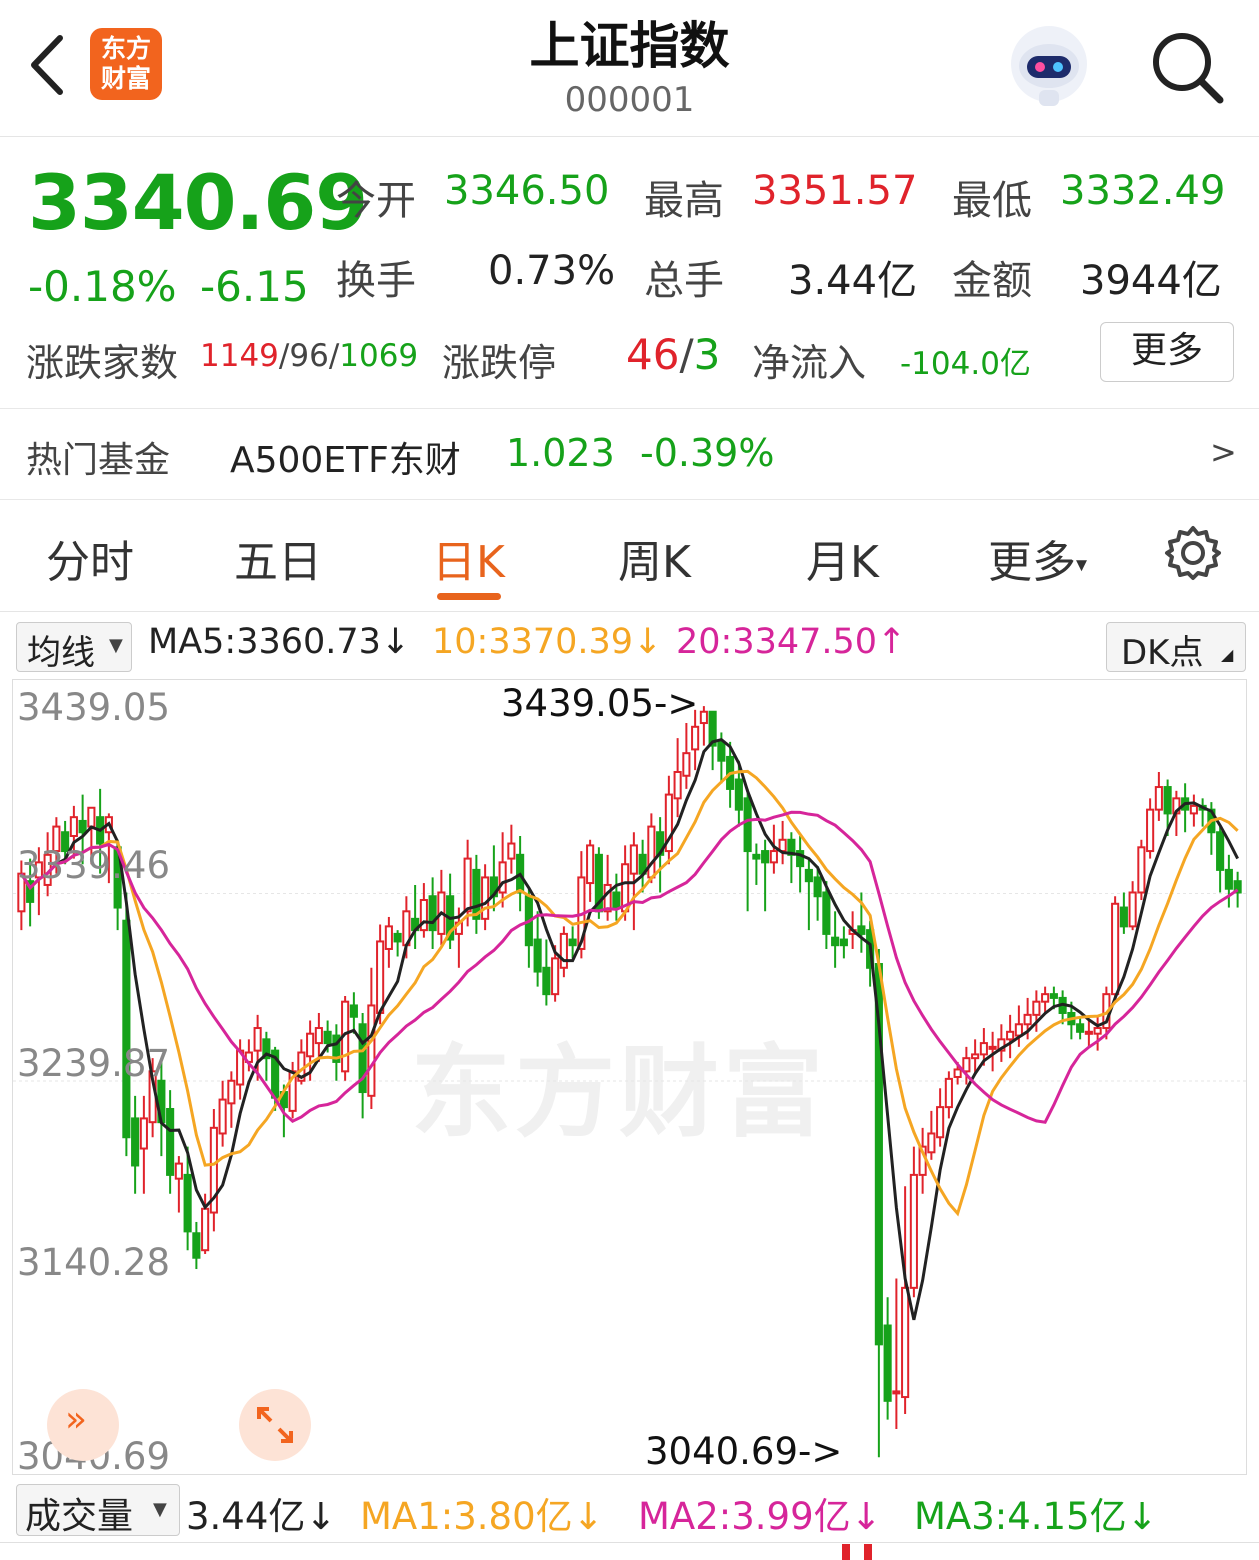 The height and width of the screenshot is (1560, 1259). I want to click on open-value: 3346.50, so click(527, 191).